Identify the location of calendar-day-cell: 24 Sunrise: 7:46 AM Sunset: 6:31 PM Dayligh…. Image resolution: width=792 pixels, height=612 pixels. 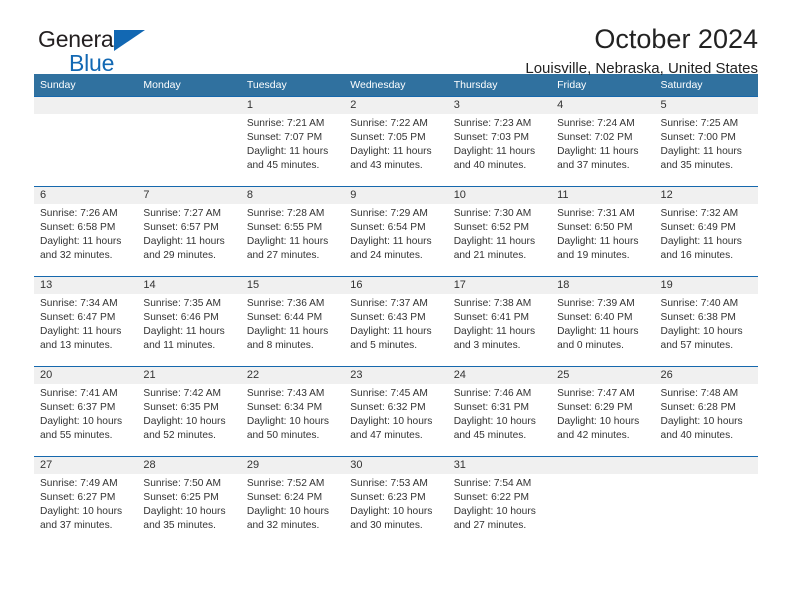
(499, 411).